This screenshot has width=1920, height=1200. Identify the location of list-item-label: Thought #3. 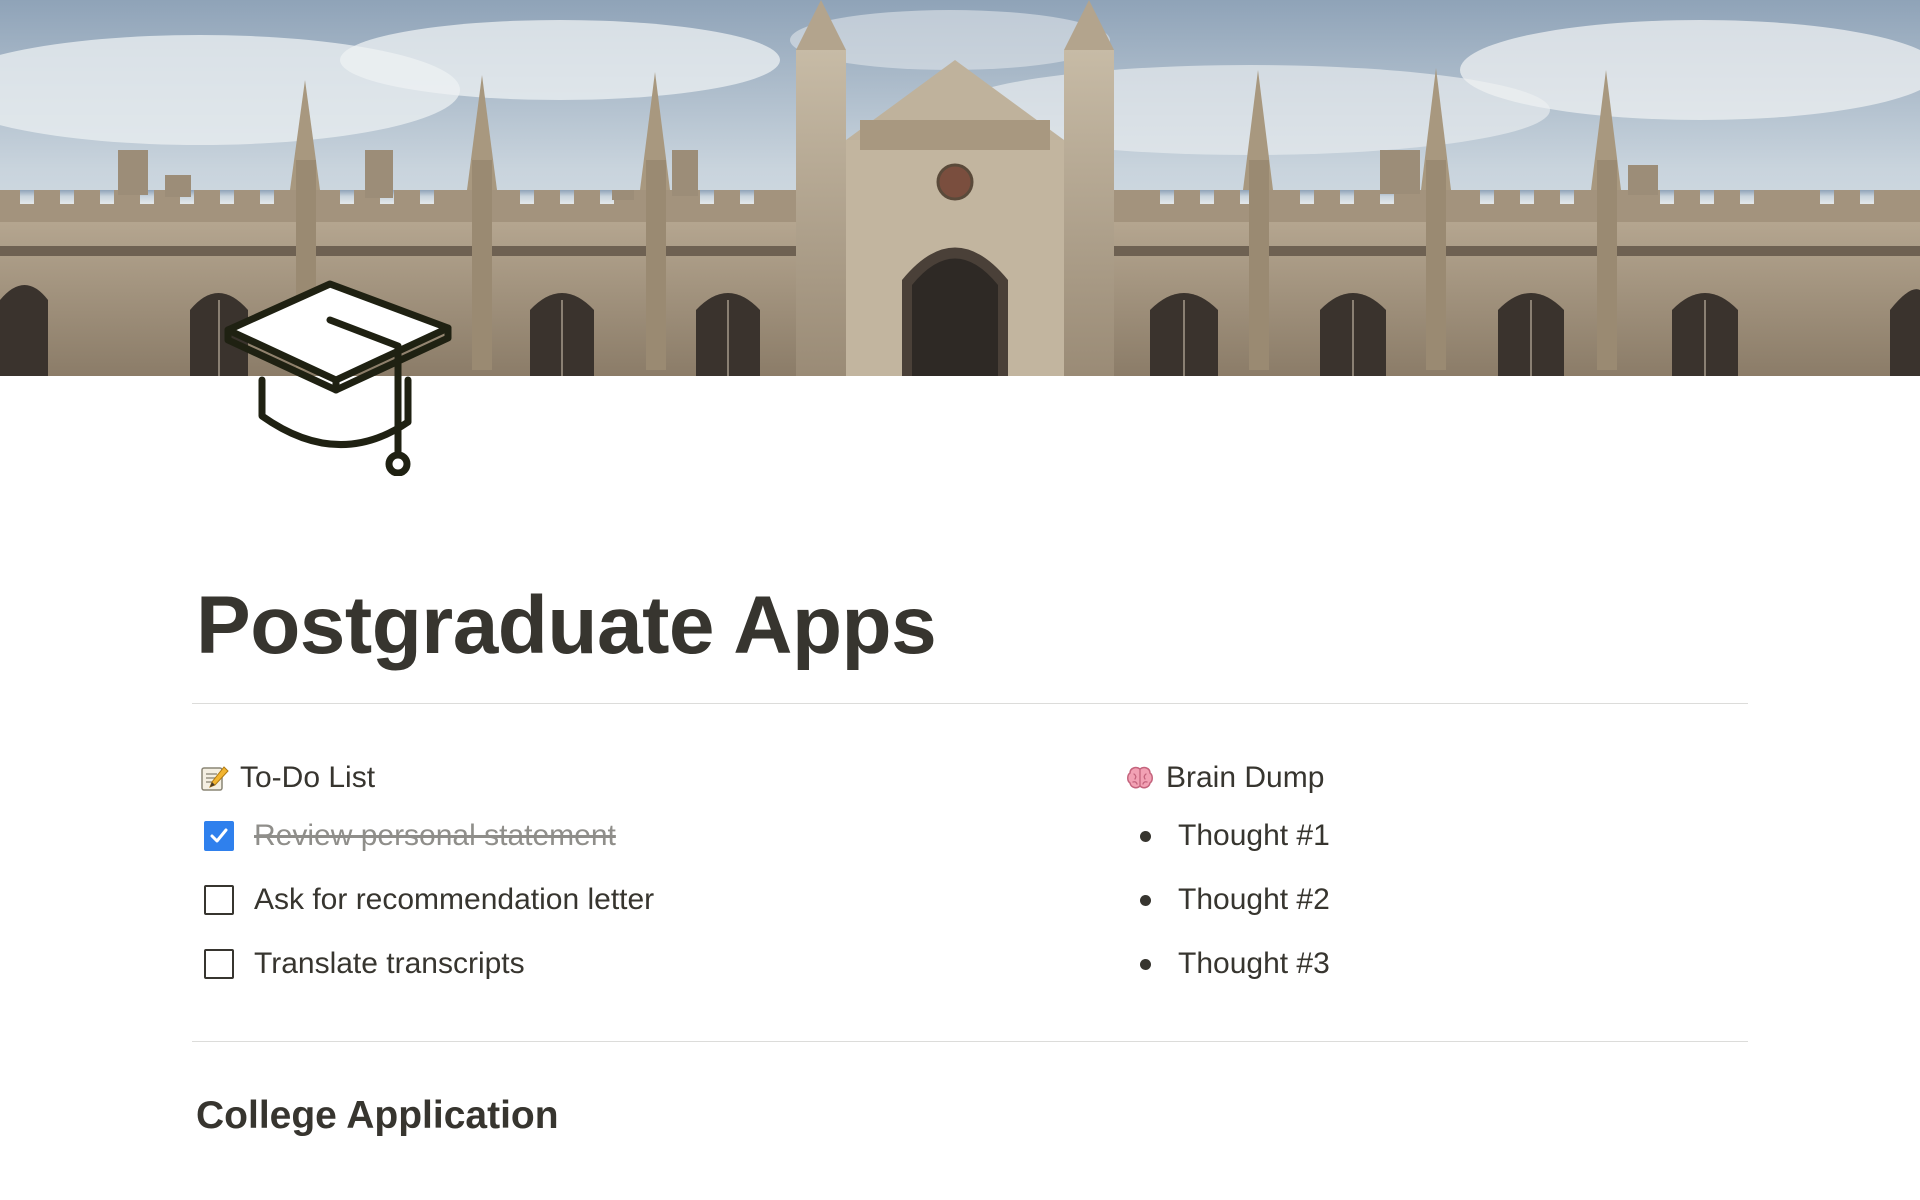
(1254, 964).